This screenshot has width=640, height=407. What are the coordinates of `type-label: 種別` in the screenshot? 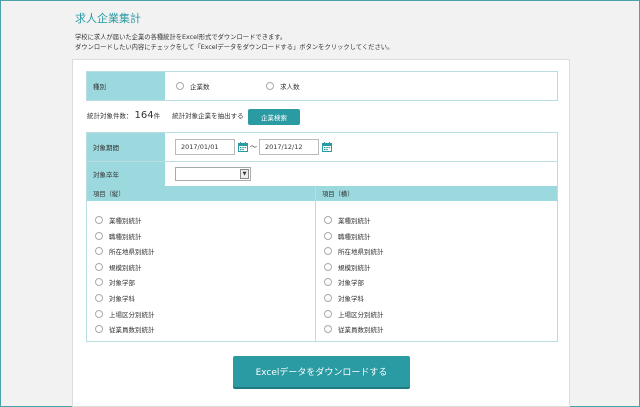 It's located at (126, 86).